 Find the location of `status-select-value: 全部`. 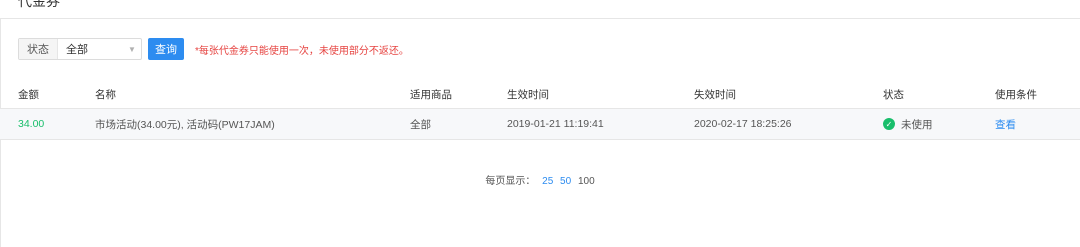

status-select-value: 全部 is located at coordinates (77, 50).